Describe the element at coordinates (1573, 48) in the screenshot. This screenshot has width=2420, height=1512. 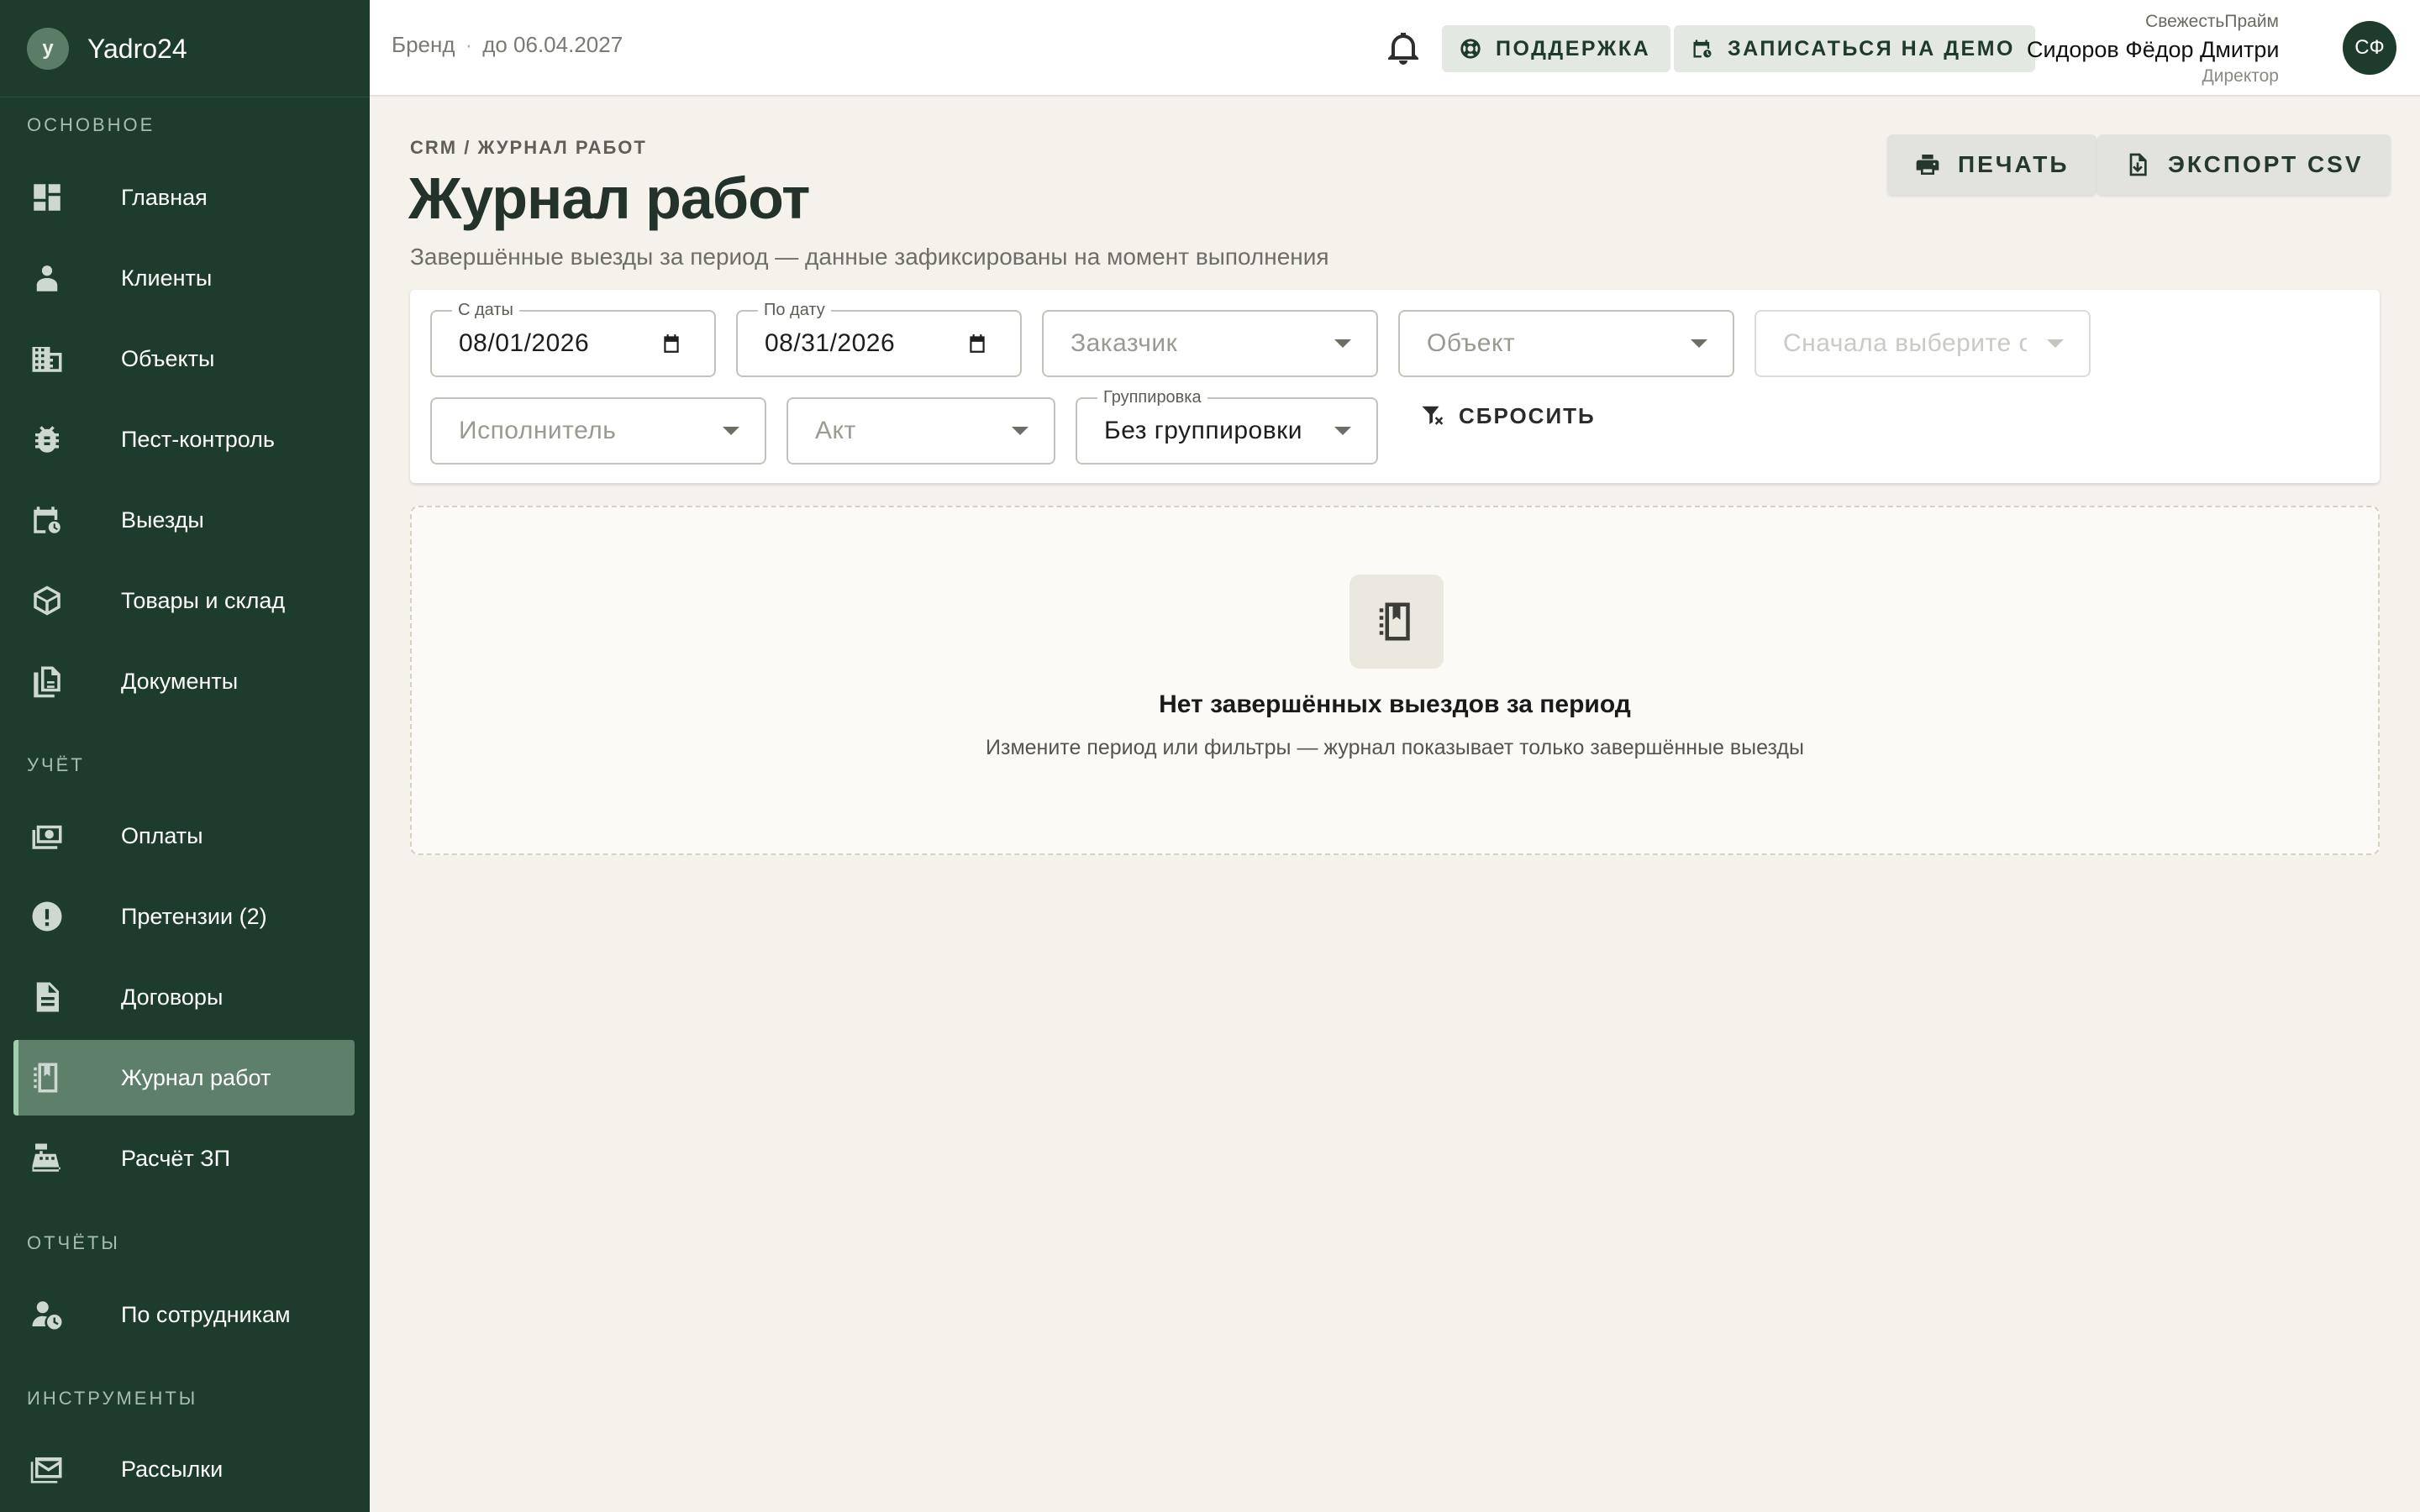
I see `support-label: ПОДДЕРЖКА` at that location.